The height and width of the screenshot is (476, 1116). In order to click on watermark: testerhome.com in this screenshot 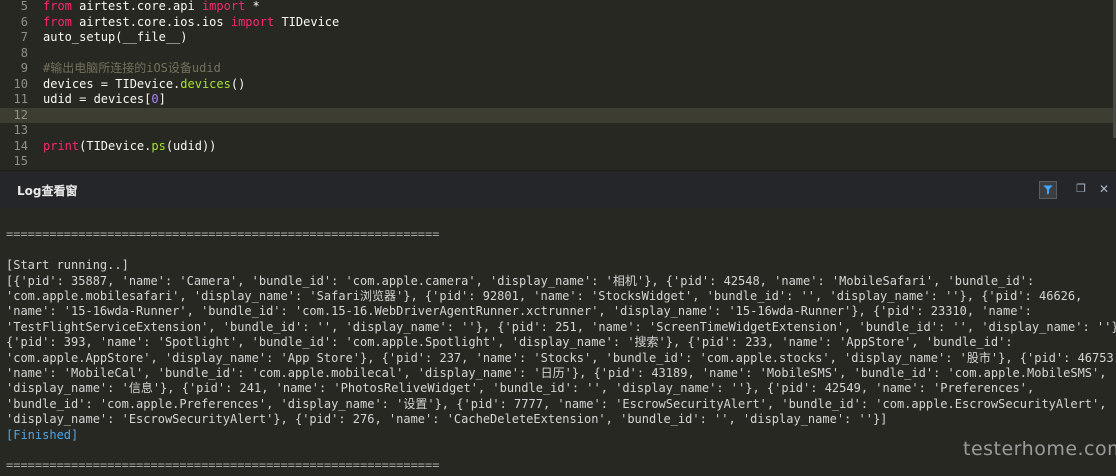, I will do `click(1039, 449)`.